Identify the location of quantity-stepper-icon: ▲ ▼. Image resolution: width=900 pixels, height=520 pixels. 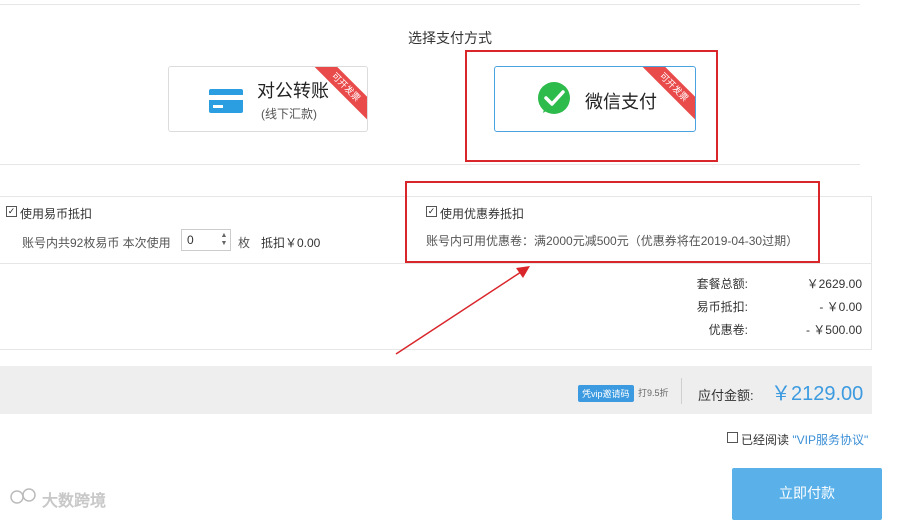
(224, 240).